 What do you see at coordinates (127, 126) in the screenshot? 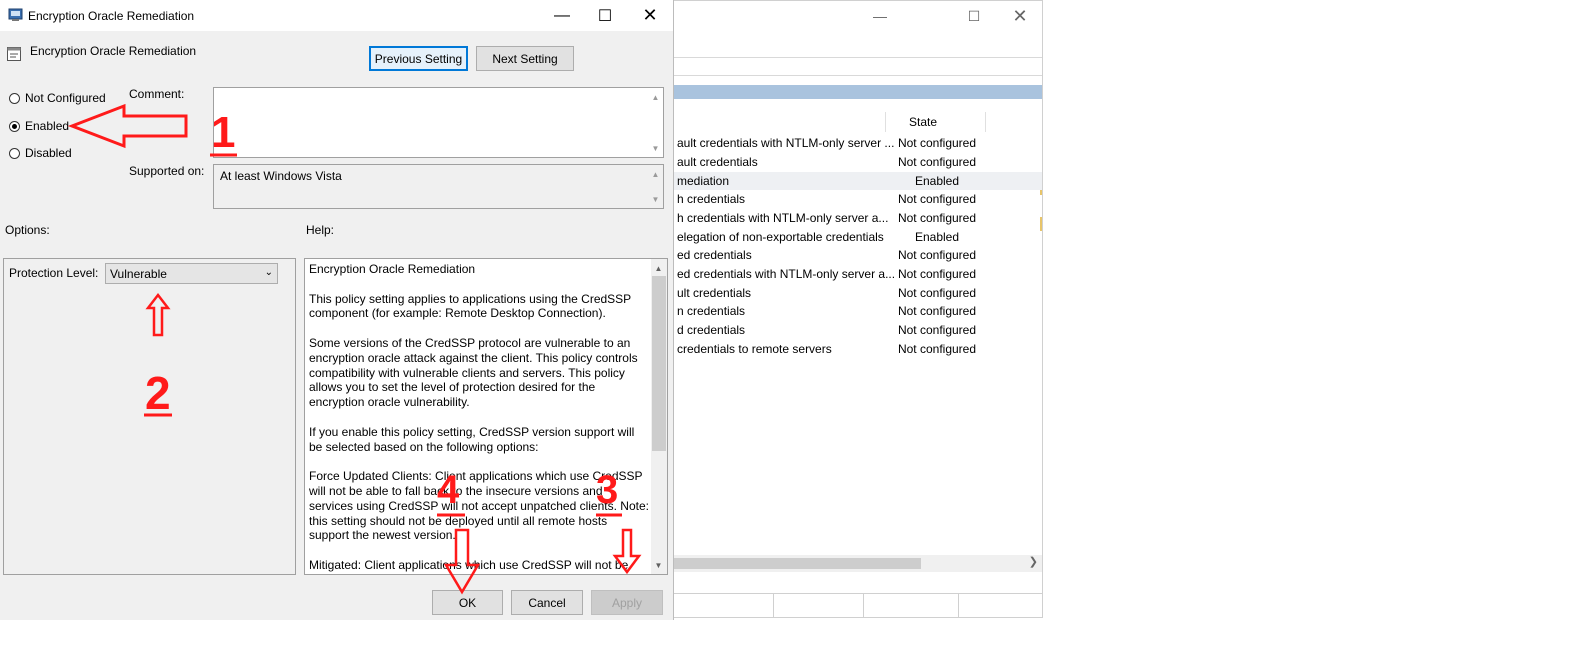
I see `left-arrow-icon` at bounding box center [127, 126].